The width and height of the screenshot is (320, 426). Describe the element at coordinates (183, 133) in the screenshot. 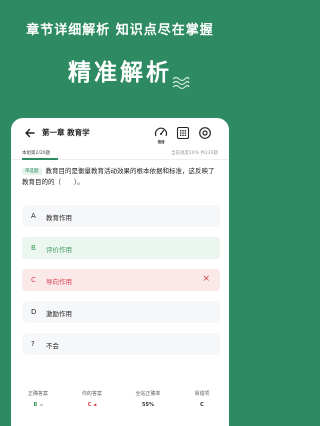

I see `answer-sheet-grid-icon` at that location.